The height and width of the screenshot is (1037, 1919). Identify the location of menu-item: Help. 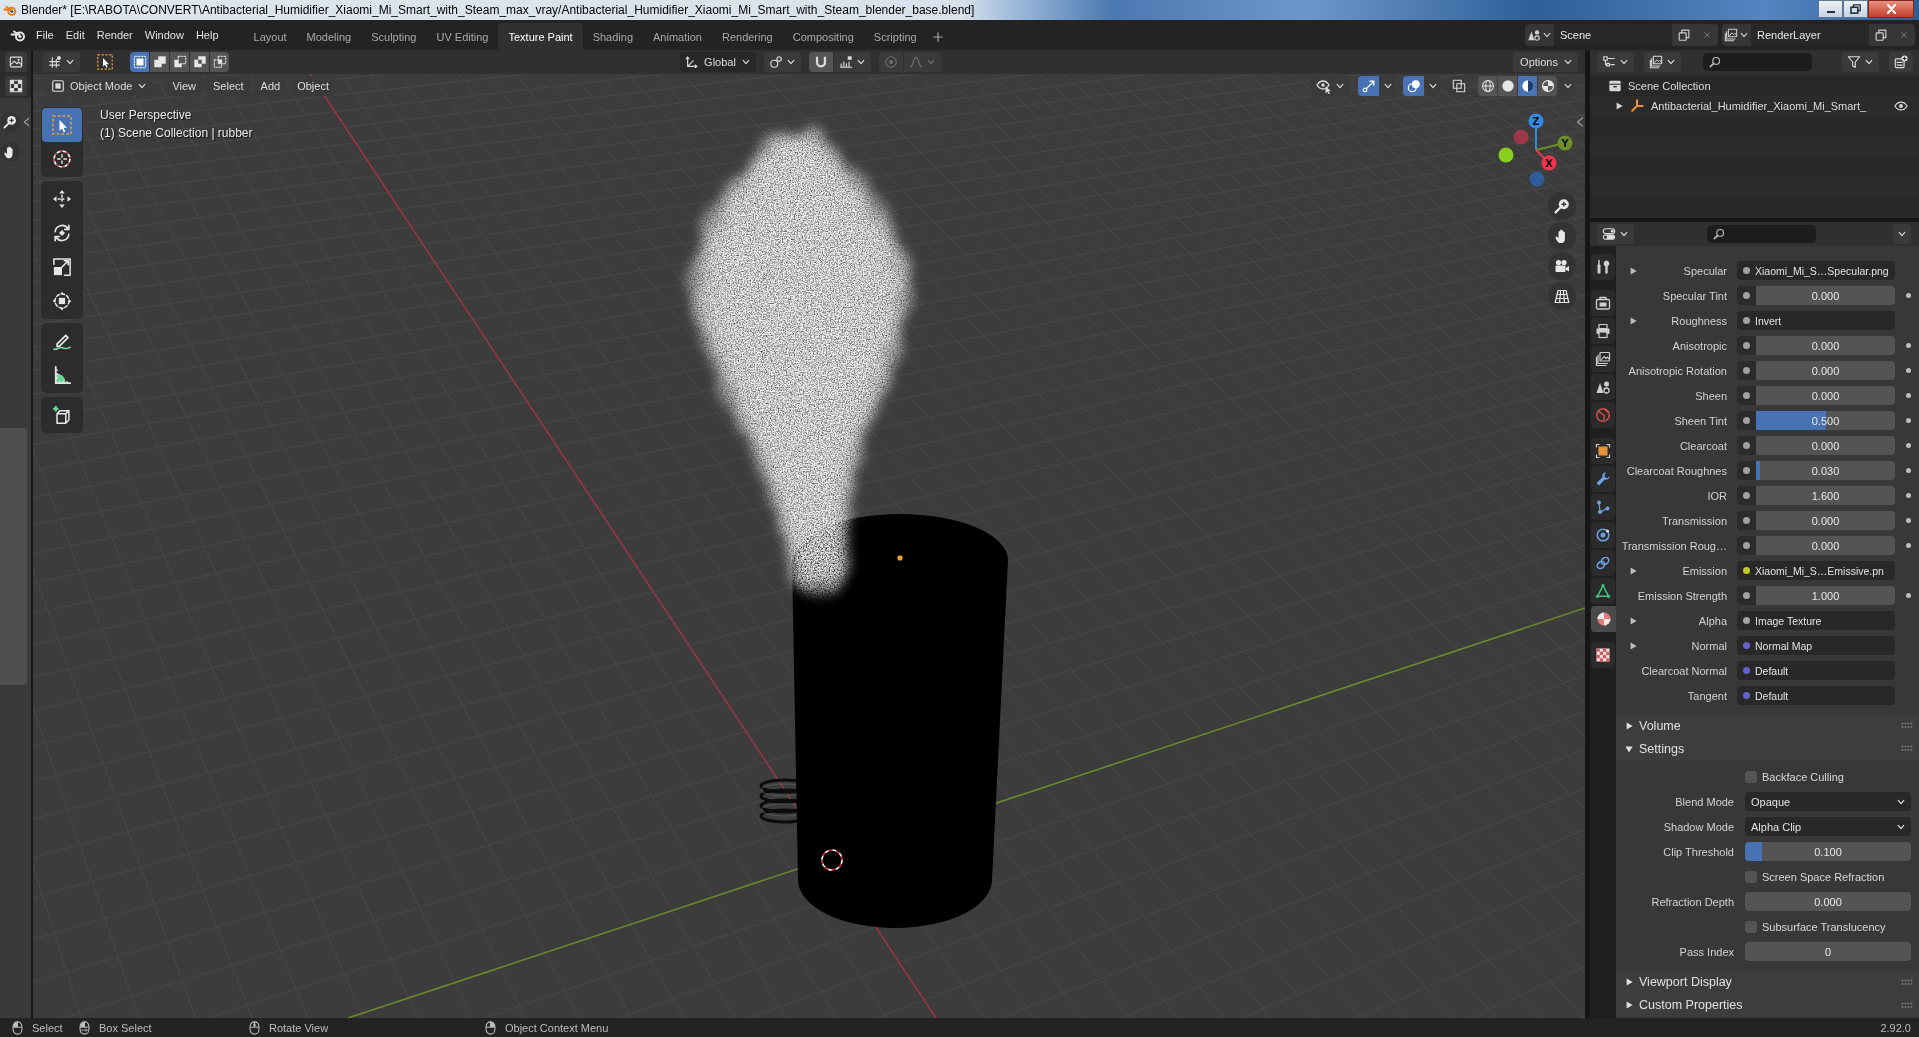
(207, 35).